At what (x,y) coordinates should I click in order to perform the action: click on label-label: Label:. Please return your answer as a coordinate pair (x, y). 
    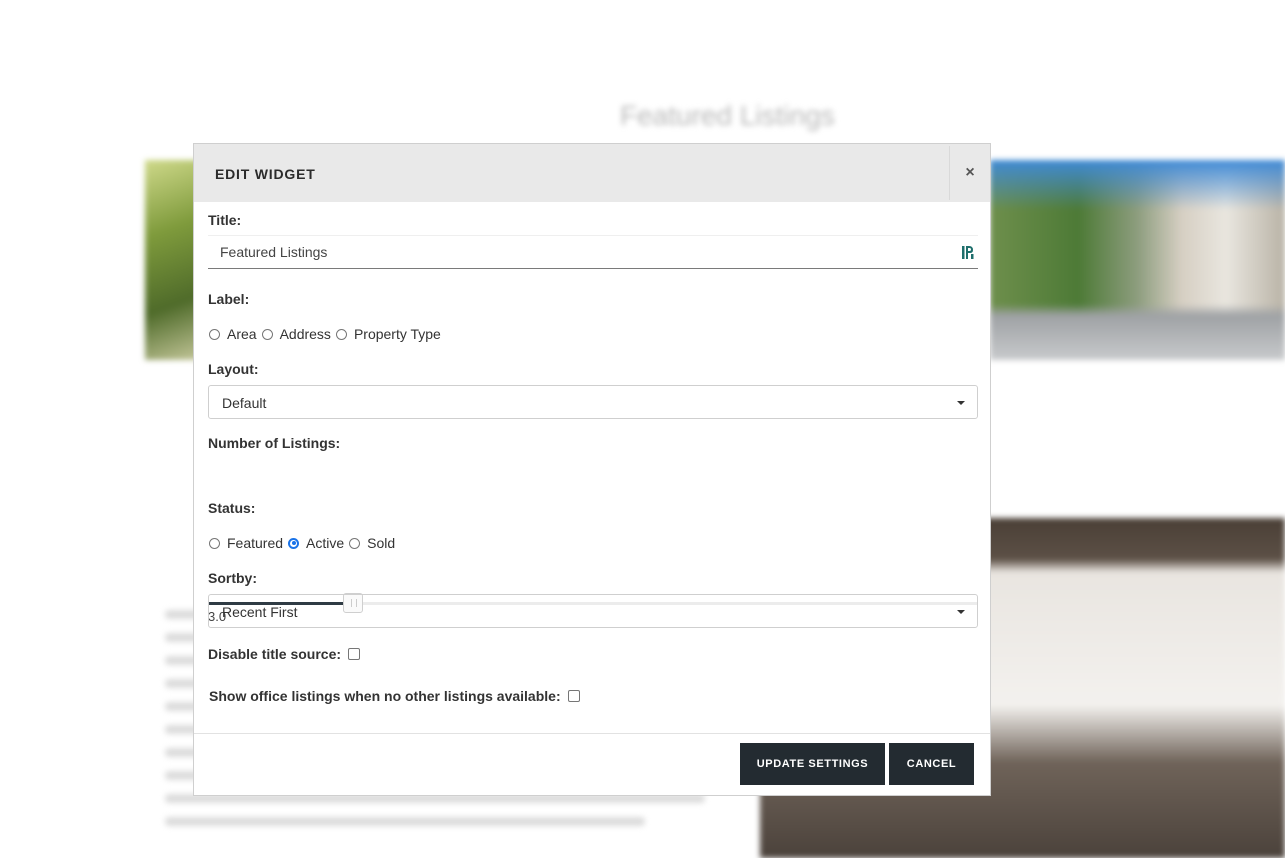
    Looking at the image, I should click on (229, 299).